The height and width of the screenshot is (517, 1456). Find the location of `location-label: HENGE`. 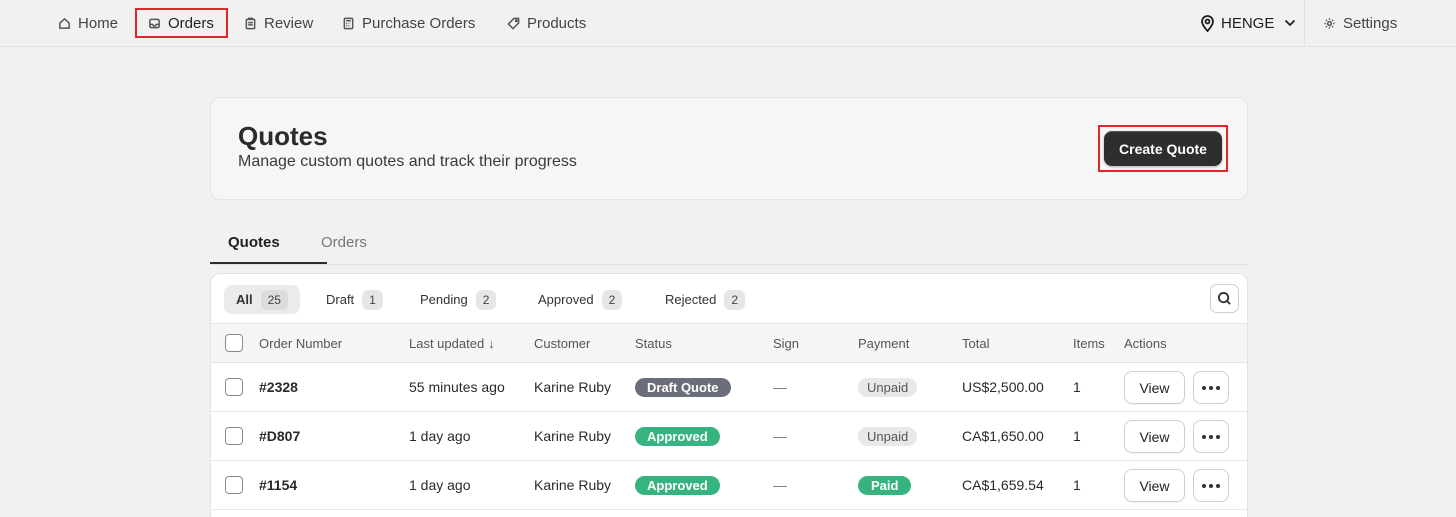

location-label: HENGE is located at coordinates (1248, 23).